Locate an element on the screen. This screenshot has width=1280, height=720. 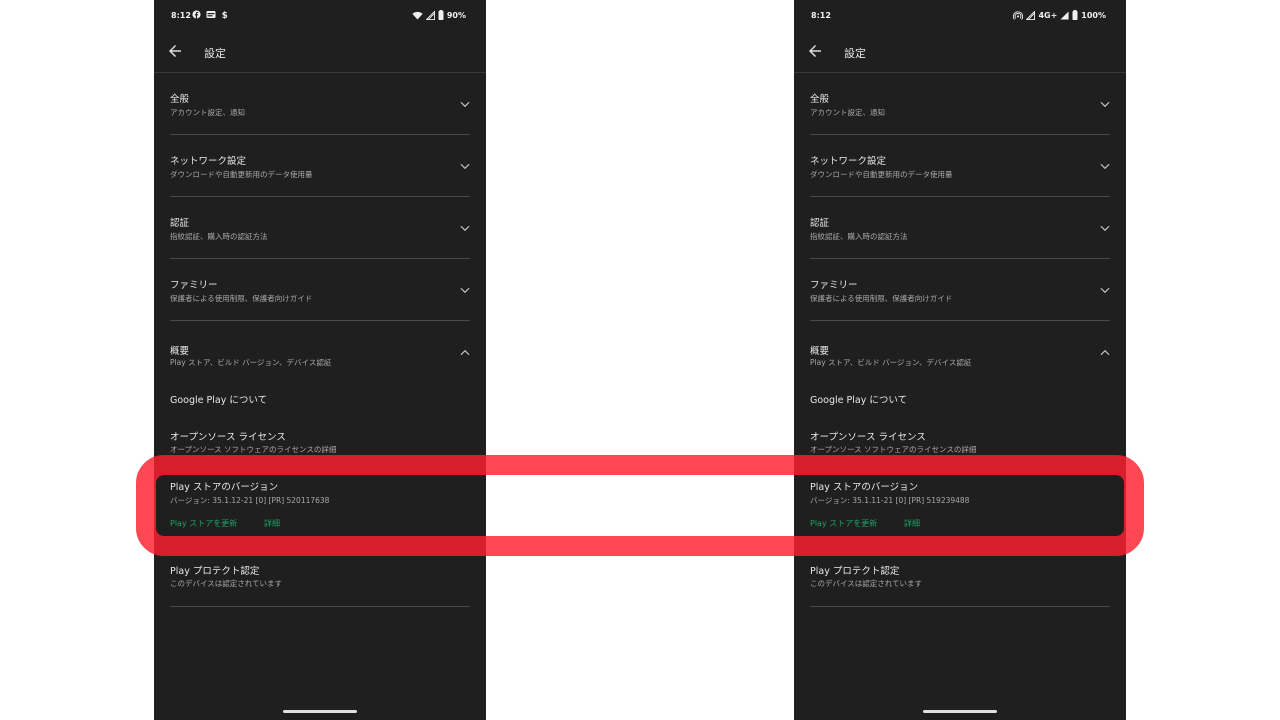
battery-level: 100% is located at coordinates (1093, 15).